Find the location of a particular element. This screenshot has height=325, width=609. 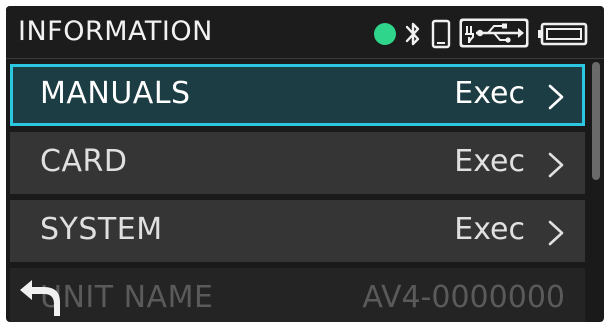

menu-item-label: SYSTEM is located at coordinates (101, 229).